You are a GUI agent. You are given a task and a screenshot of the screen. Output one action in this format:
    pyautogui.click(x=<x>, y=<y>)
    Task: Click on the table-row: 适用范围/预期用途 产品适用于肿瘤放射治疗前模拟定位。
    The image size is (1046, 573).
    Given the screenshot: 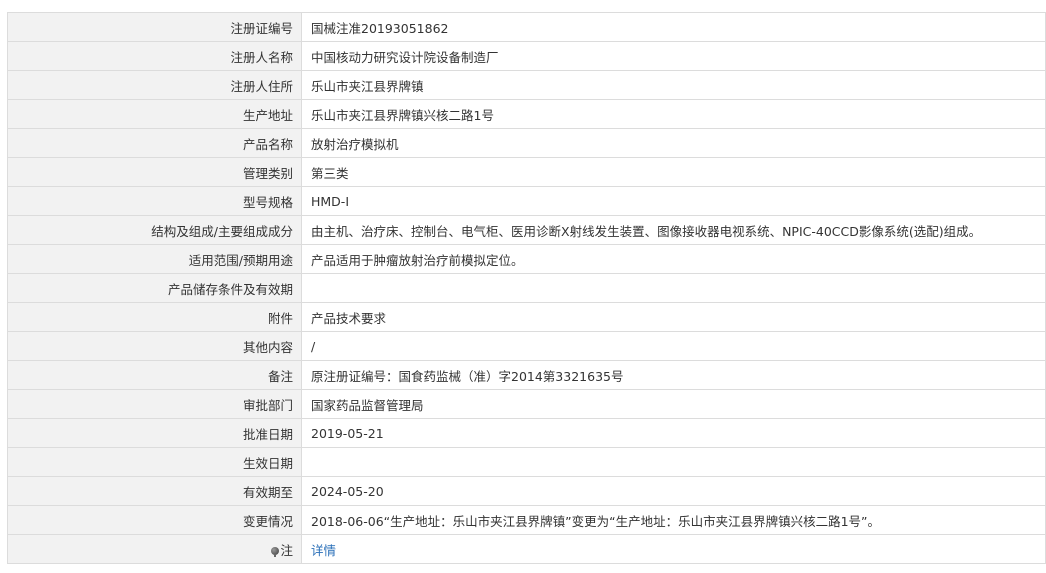 What is the action you would take?
    pyautogui.click(x=526, y=259)
    